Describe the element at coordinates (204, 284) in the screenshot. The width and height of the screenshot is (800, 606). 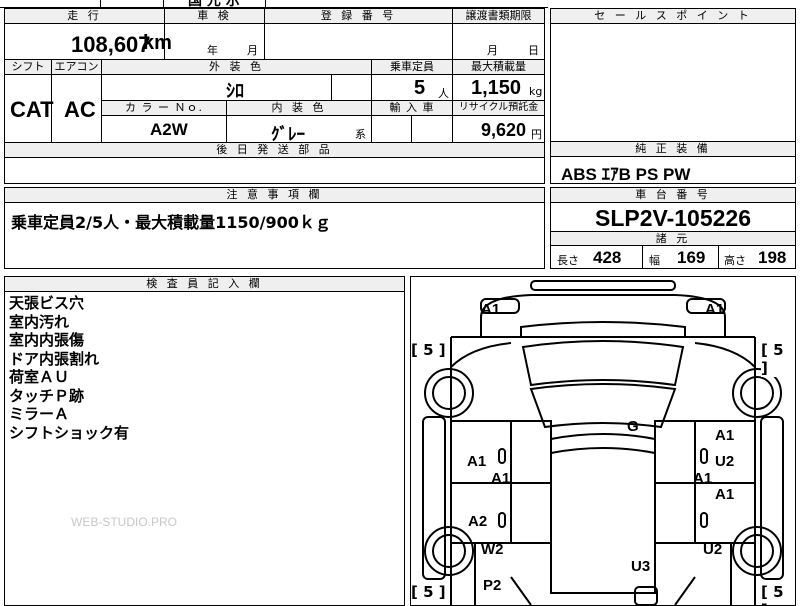
I see `inspector-header: 検 査 員 記 入 欄` at that location.